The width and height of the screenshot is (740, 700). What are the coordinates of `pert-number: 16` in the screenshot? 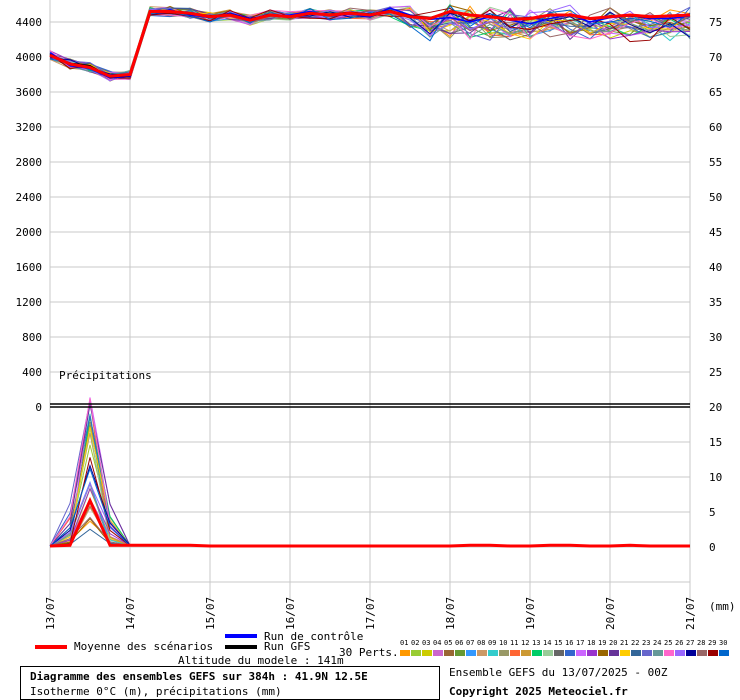 It's located at (569, 643).